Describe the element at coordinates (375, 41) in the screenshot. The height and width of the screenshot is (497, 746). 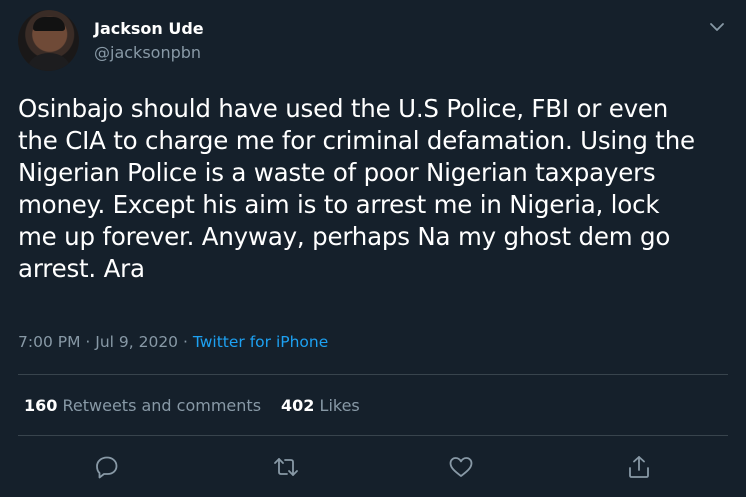
I see `tweet-header: Jackson Ude @jacksonpbn` at that location.